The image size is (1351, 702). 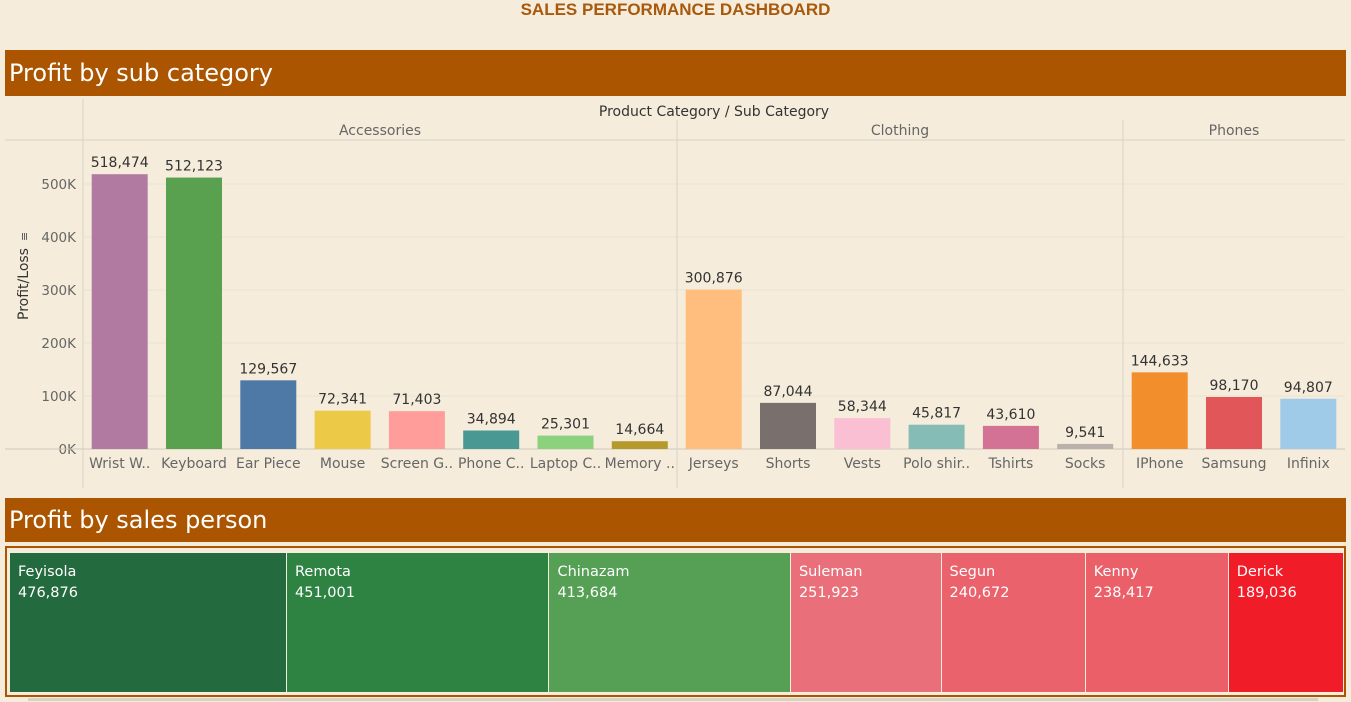 I want to click on x-tick-label: Laptop C.., so click(x=565, y=464).